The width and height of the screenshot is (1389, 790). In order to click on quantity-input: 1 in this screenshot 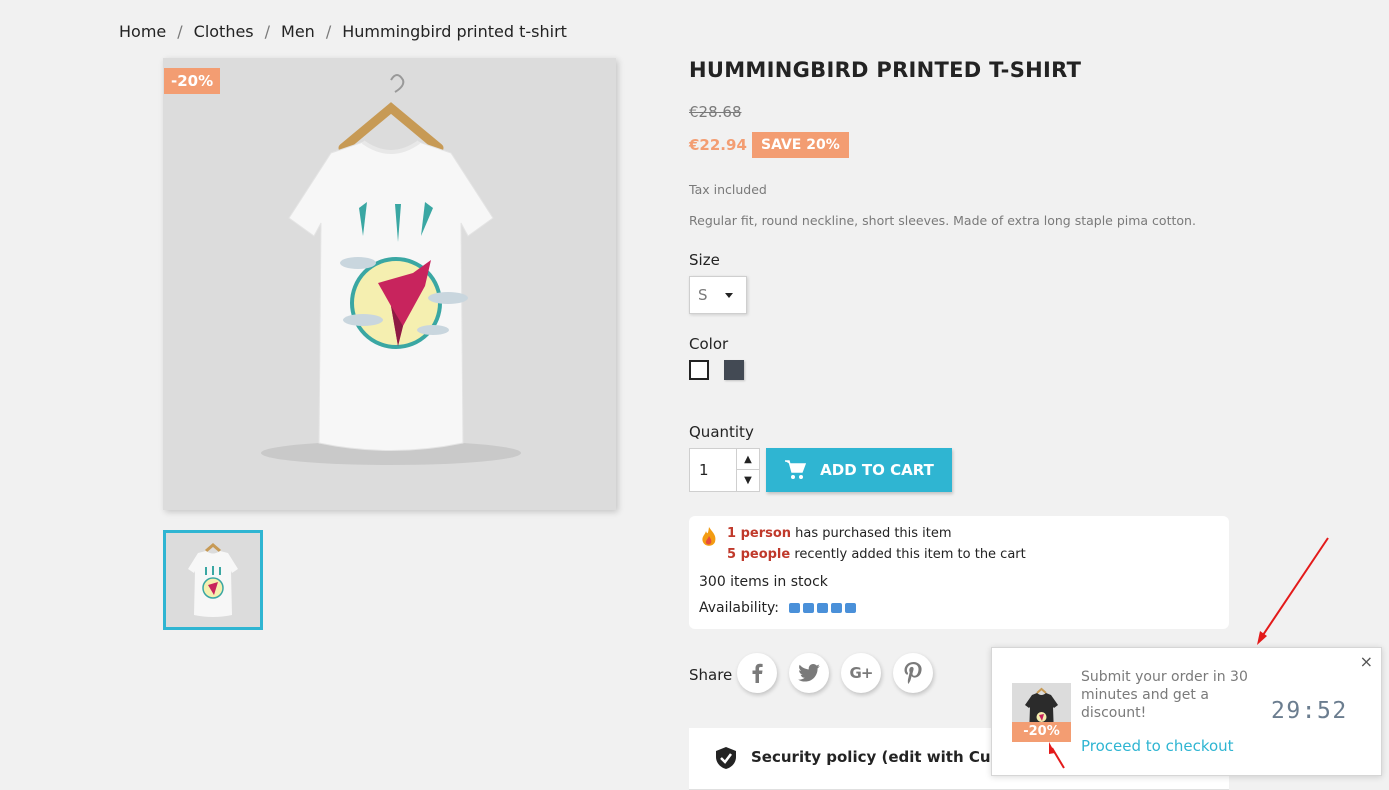, I will do `click(704, 470)`.